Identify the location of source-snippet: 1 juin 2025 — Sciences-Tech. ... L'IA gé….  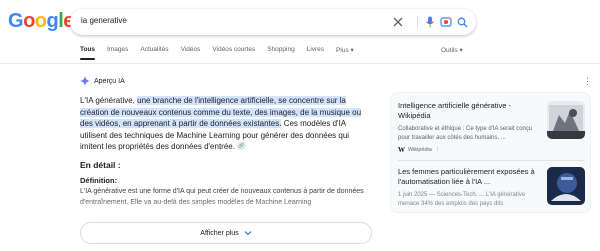
(462, 199).